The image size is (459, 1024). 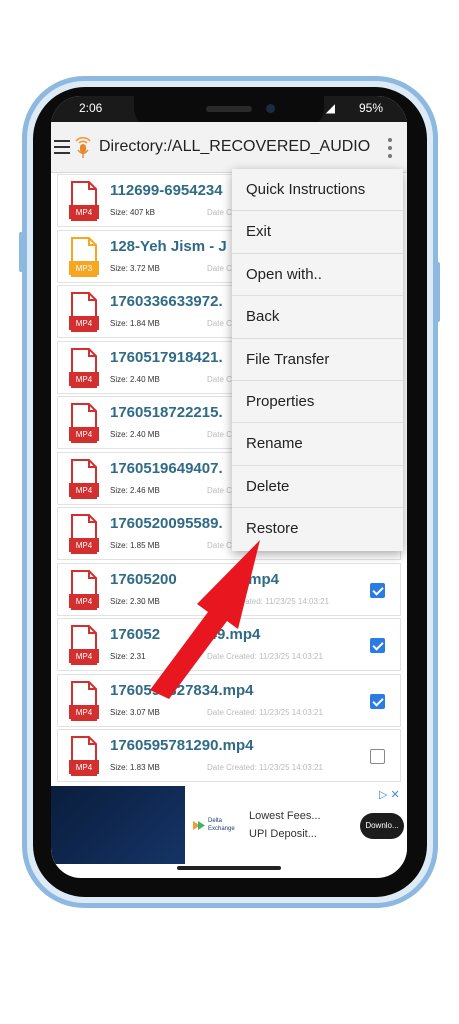 What do you see at coordinates (205, 619) in the screenshot?
I see `red-arrow` at bounding box center [205, 619].